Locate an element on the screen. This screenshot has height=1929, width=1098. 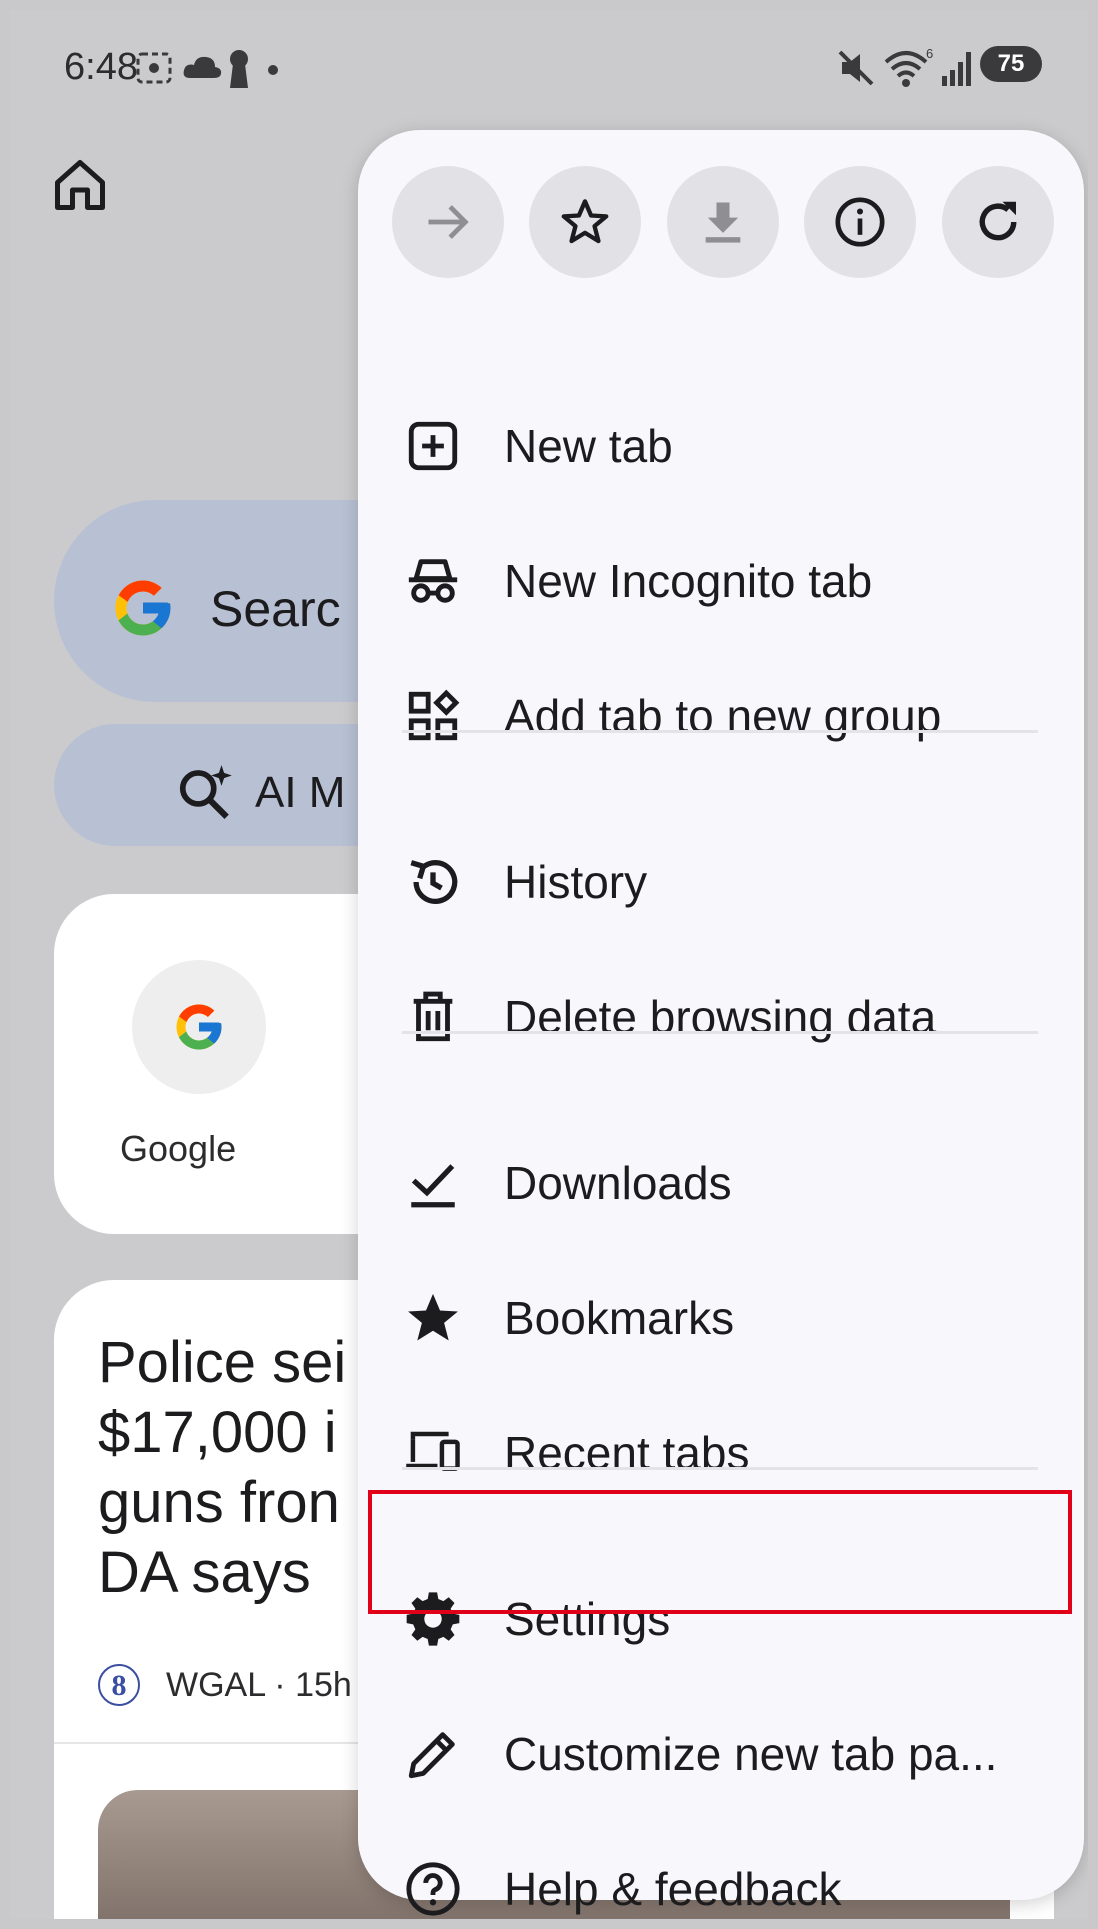
menu-item-downloads: Downloads is located at coordinates (721, 1183).